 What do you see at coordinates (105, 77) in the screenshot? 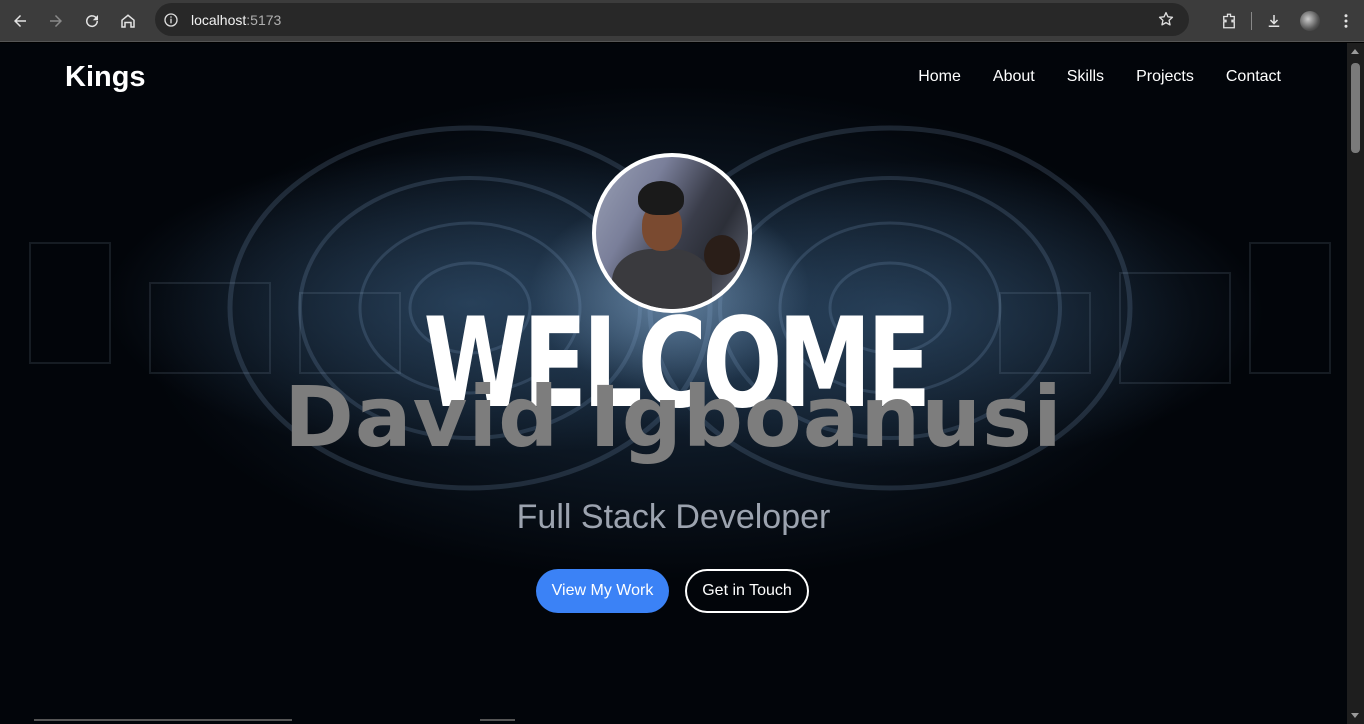
I see `brand-logo: Kings` at bounding box center [105, 77].